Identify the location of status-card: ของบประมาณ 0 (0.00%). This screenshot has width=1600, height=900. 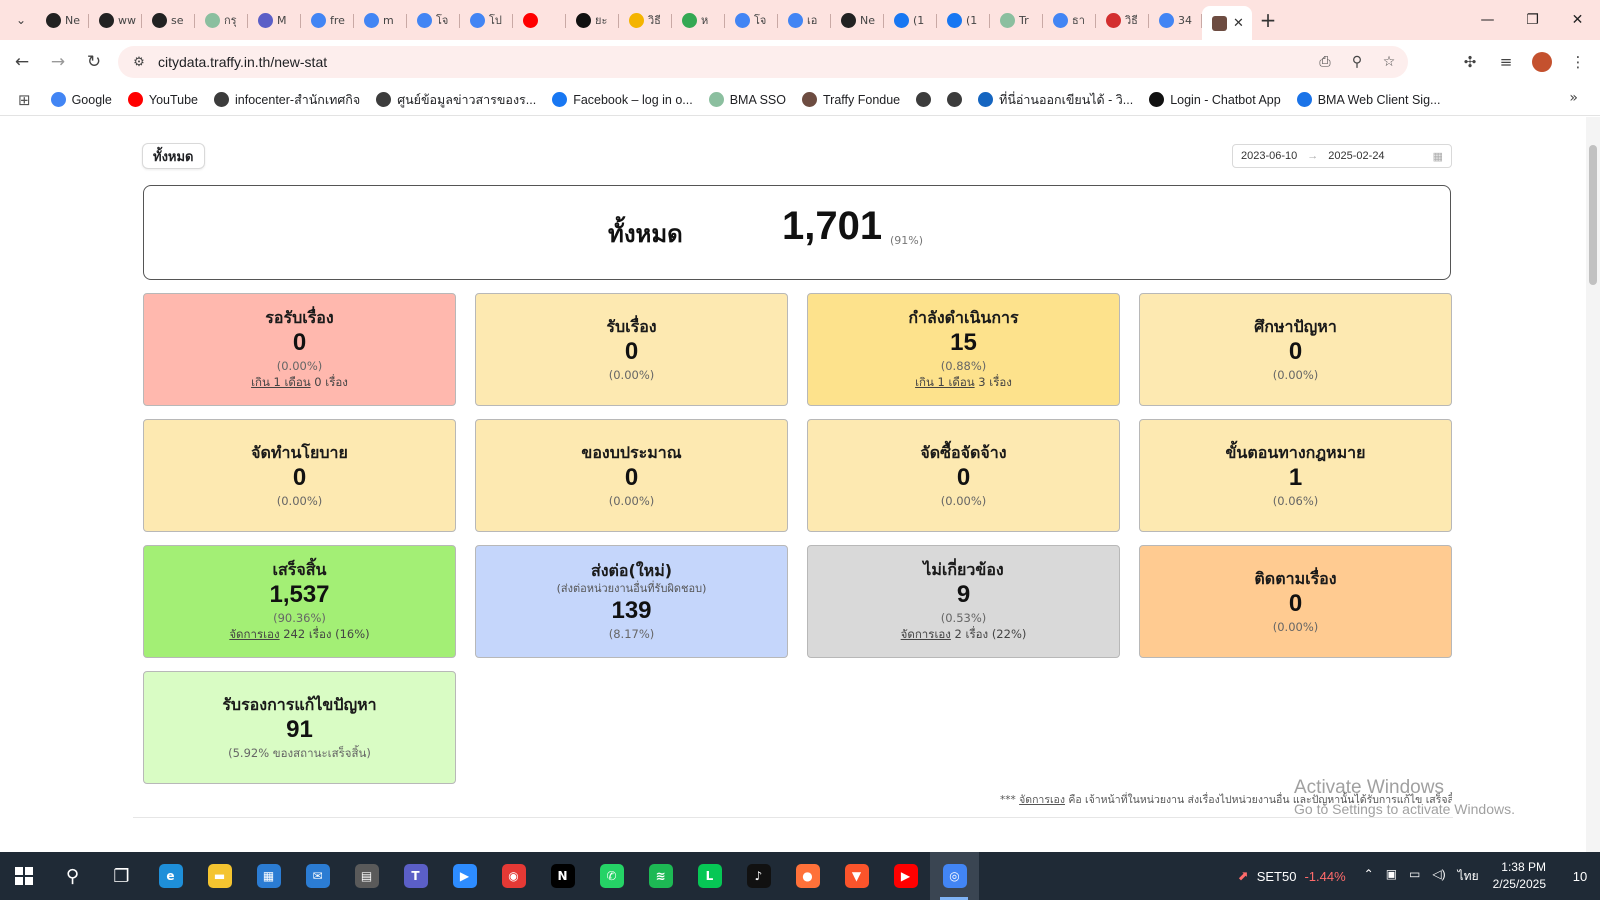
(631, 475).